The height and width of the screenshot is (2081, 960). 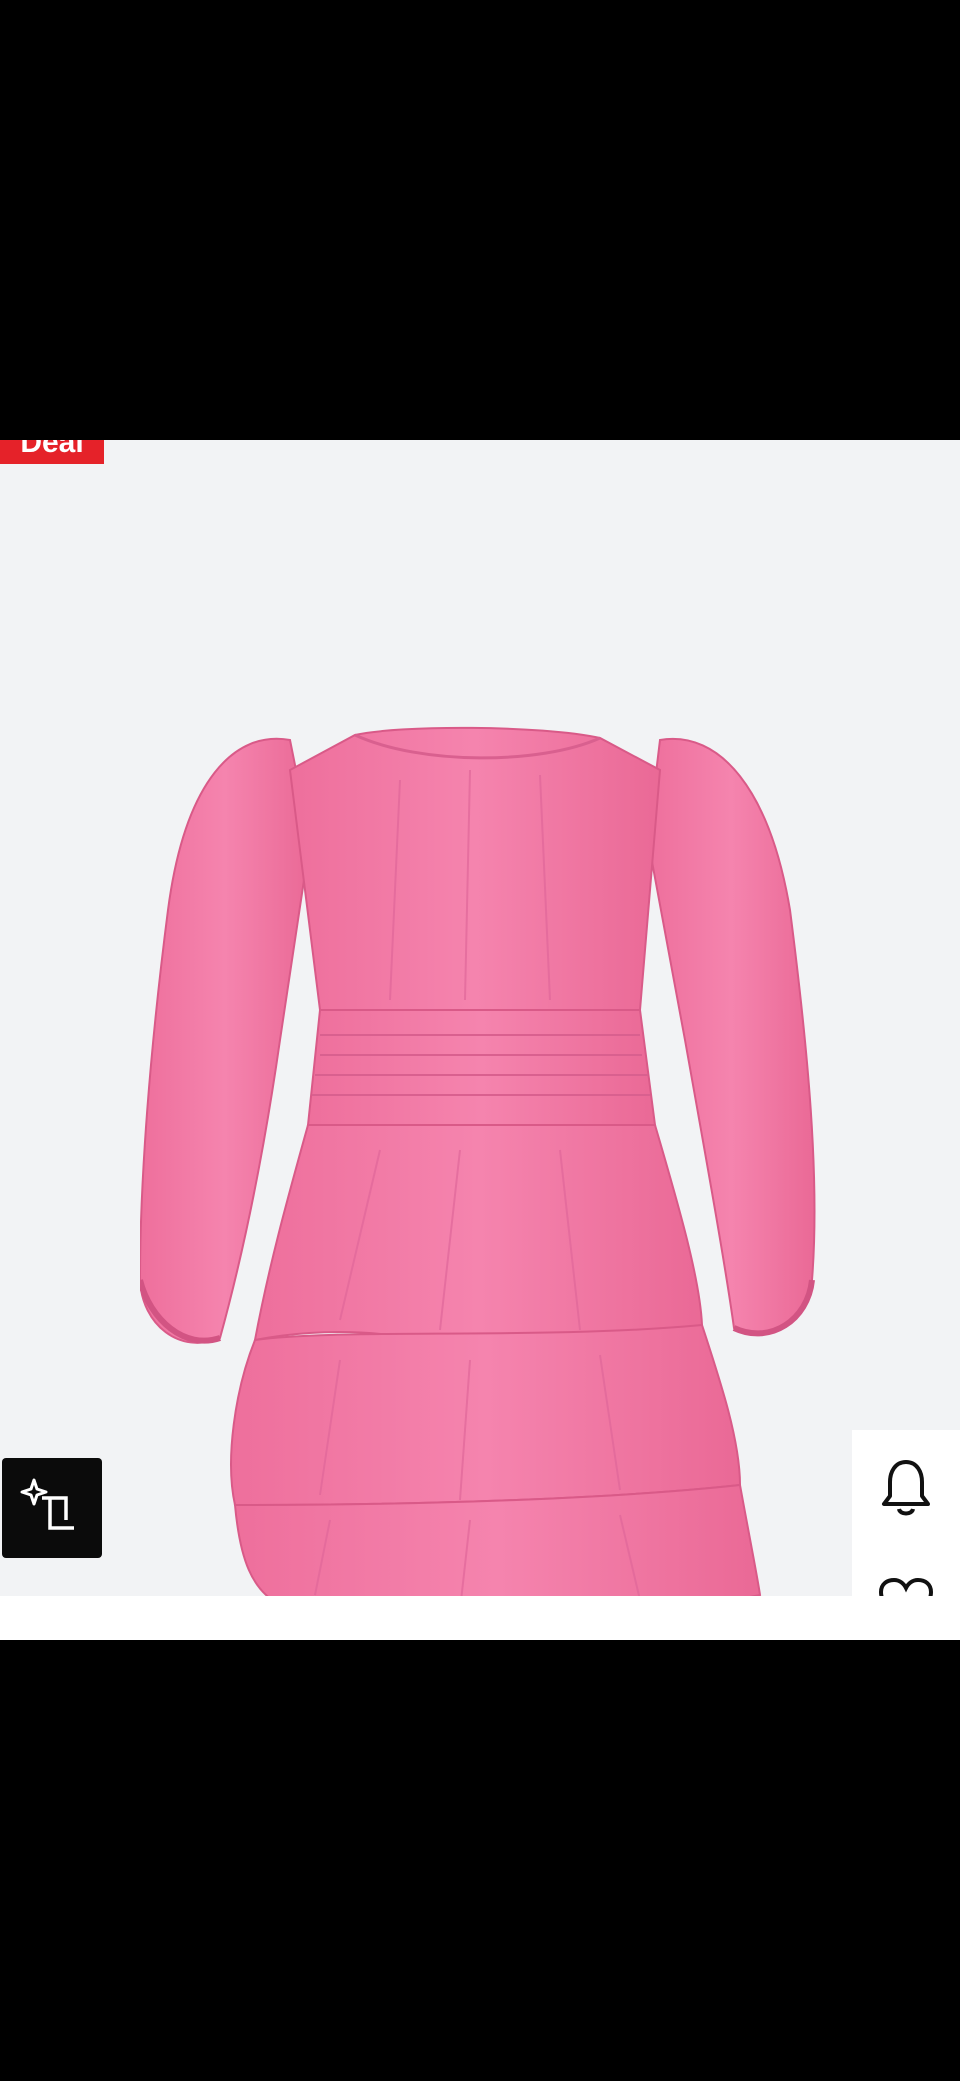 I want to click on deal-badge: Deal, so click(x=52, y=452).